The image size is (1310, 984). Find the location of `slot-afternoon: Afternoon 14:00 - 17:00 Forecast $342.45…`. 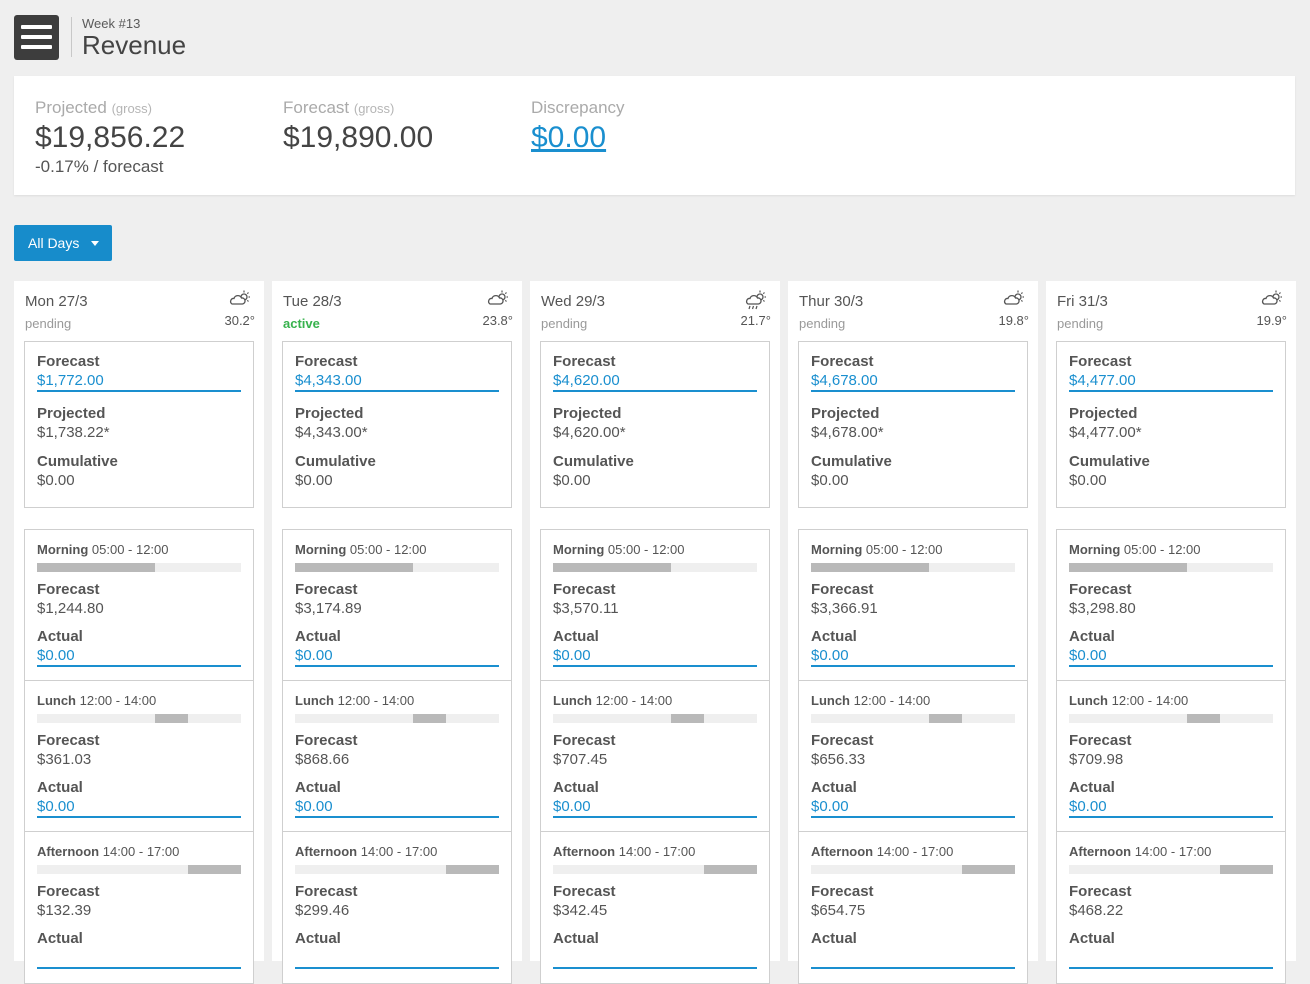

slot-afternoon: Afternoon 14:00 - 17:00 Forecast $342.45… is located at coordinates (655, 907).